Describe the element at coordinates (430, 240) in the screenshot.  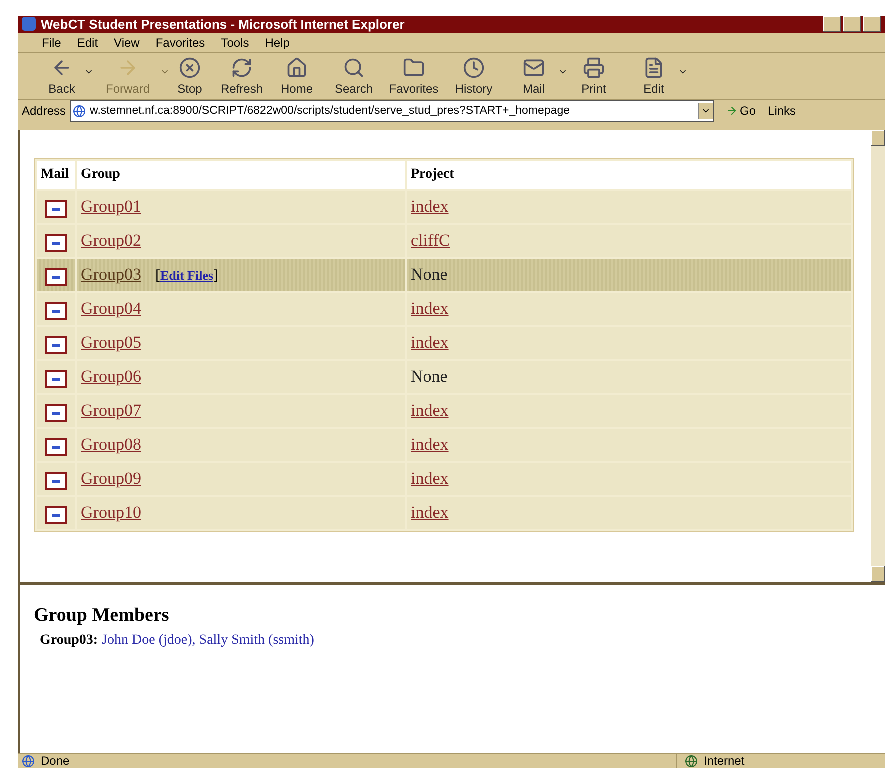
I see `project-link: cliffC` at that location.